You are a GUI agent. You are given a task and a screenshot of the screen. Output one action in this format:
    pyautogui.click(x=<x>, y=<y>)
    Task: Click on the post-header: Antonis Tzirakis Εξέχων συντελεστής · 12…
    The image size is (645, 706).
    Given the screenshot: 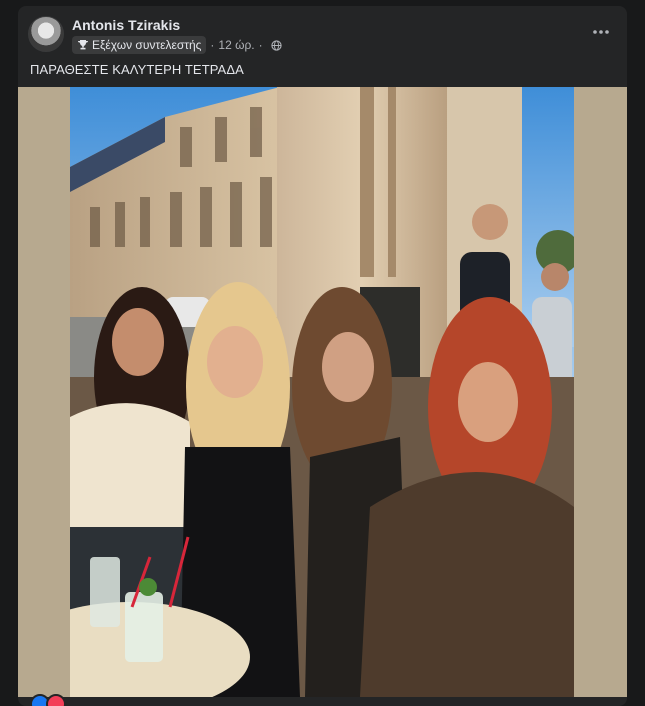 What is the action you would take?
    pyautogui.click(x=322, y=32)
    